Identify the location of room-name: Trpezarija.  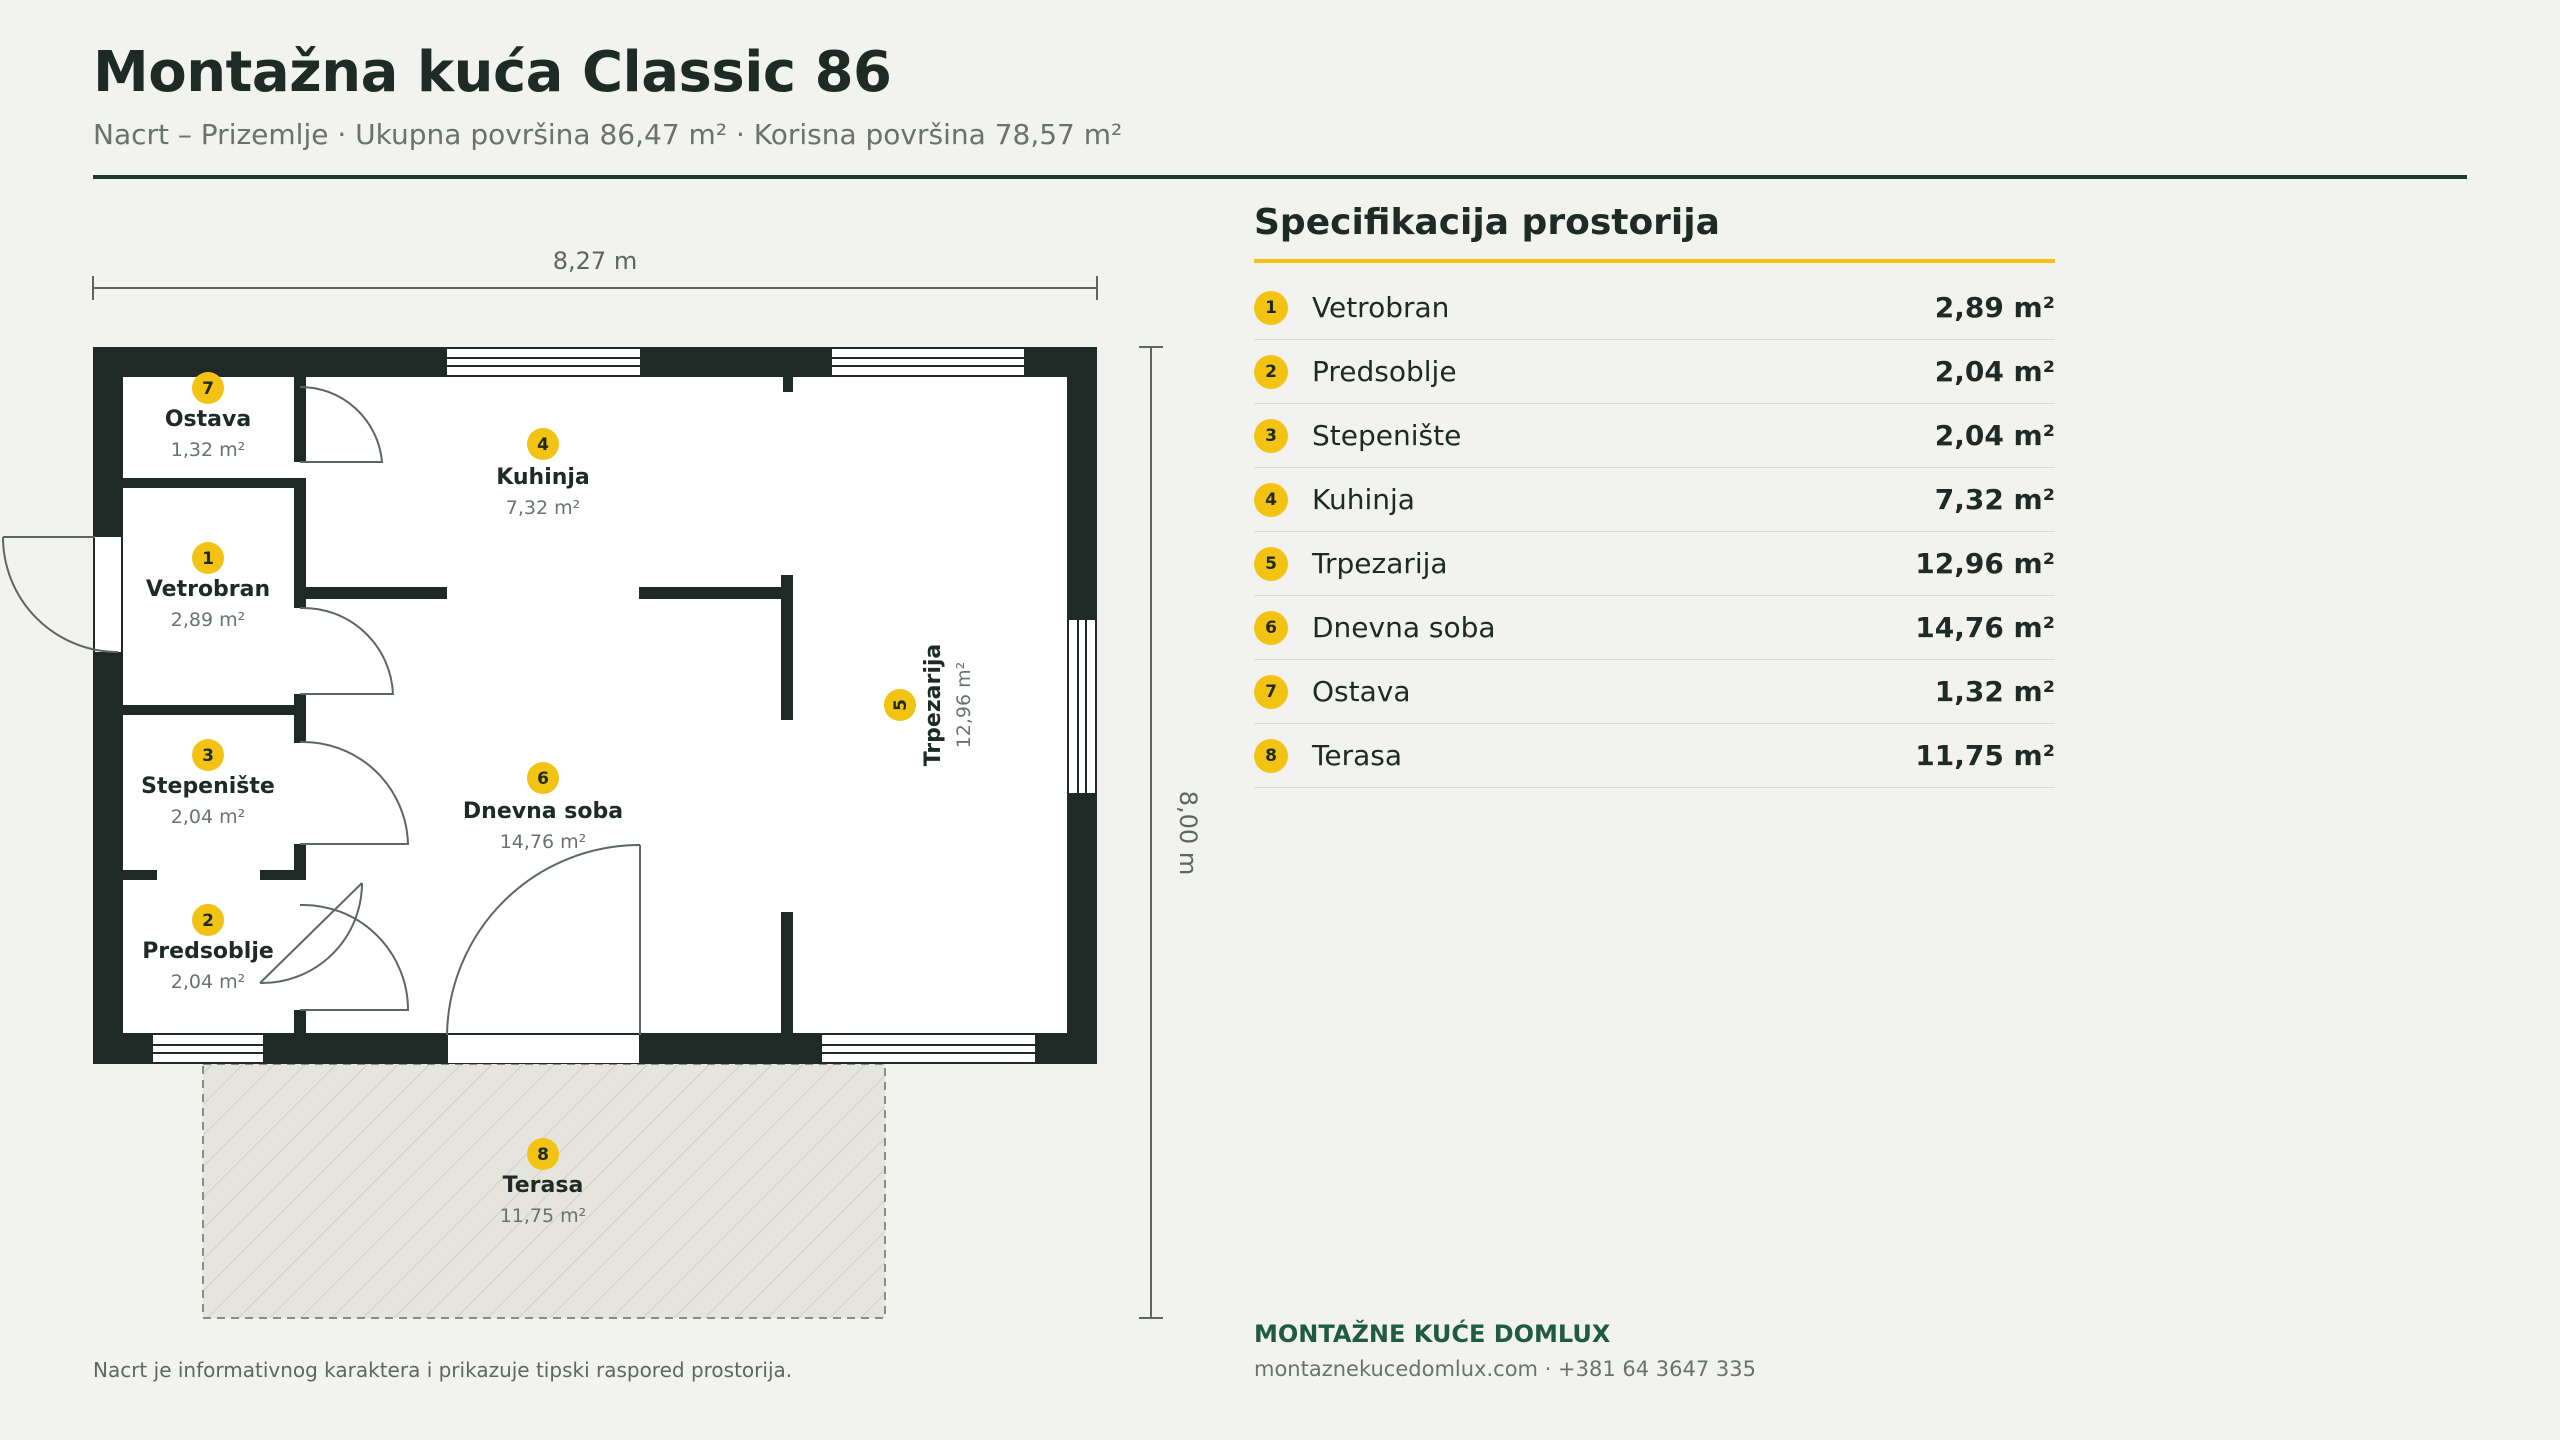
(933, 705).